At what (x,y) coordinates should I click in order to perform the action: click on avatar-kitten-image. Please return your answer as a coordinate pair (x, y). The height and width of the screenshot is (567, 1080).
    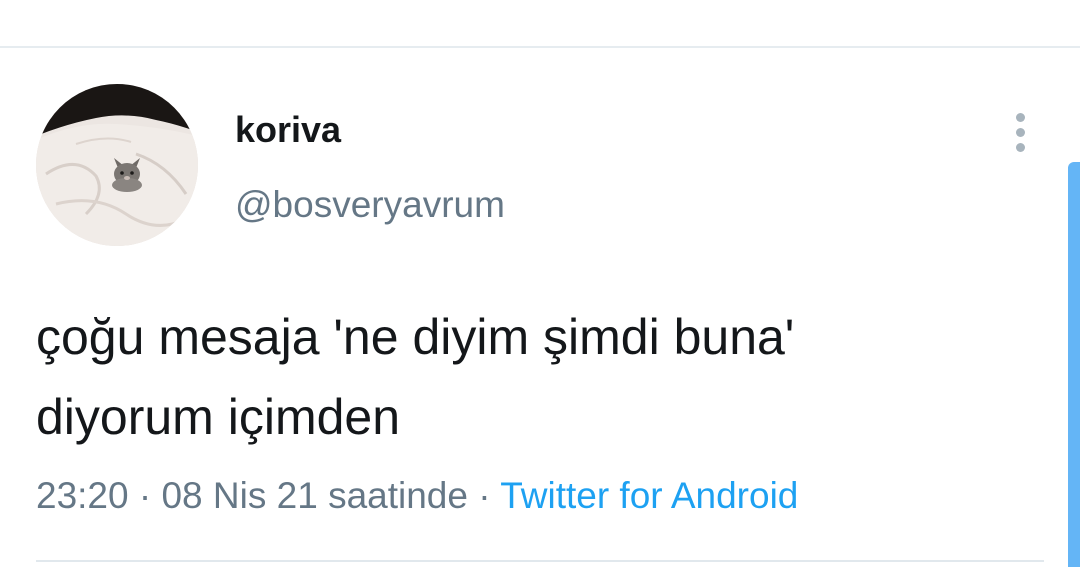
    Looking at the image, I should click on (117, 165).